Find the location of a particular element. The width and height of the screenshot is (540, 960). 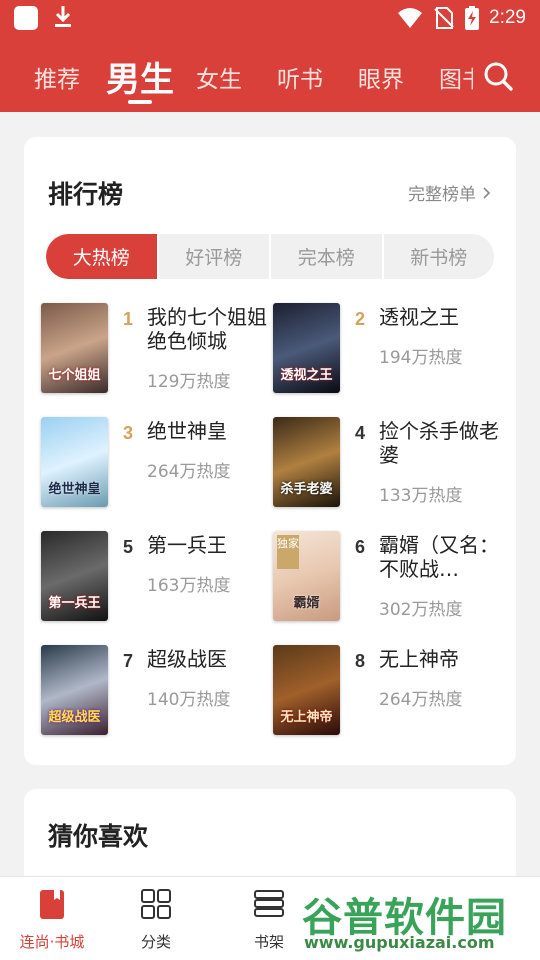

rank-number: 5 is located at coordinates (128, 547).